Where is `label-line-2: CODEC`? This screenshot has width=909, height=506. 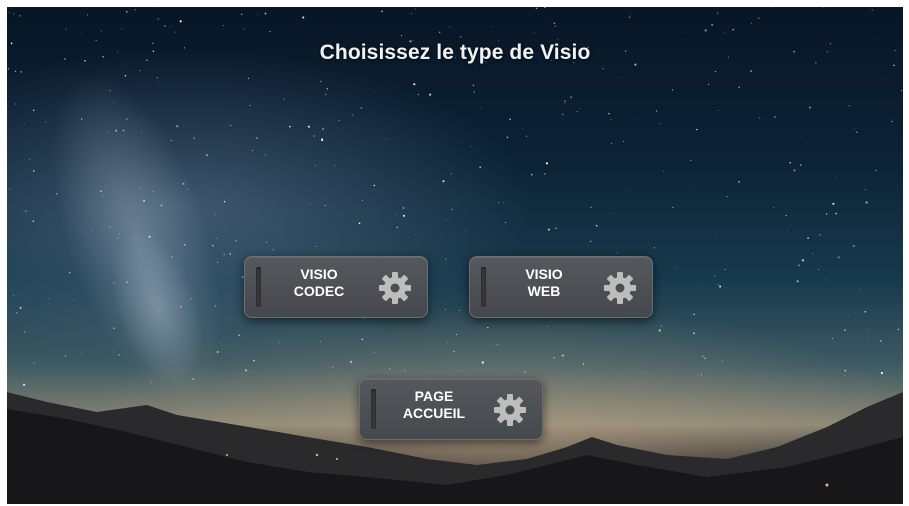 label-line-2: CODEC is located at coordinates (319, 291).